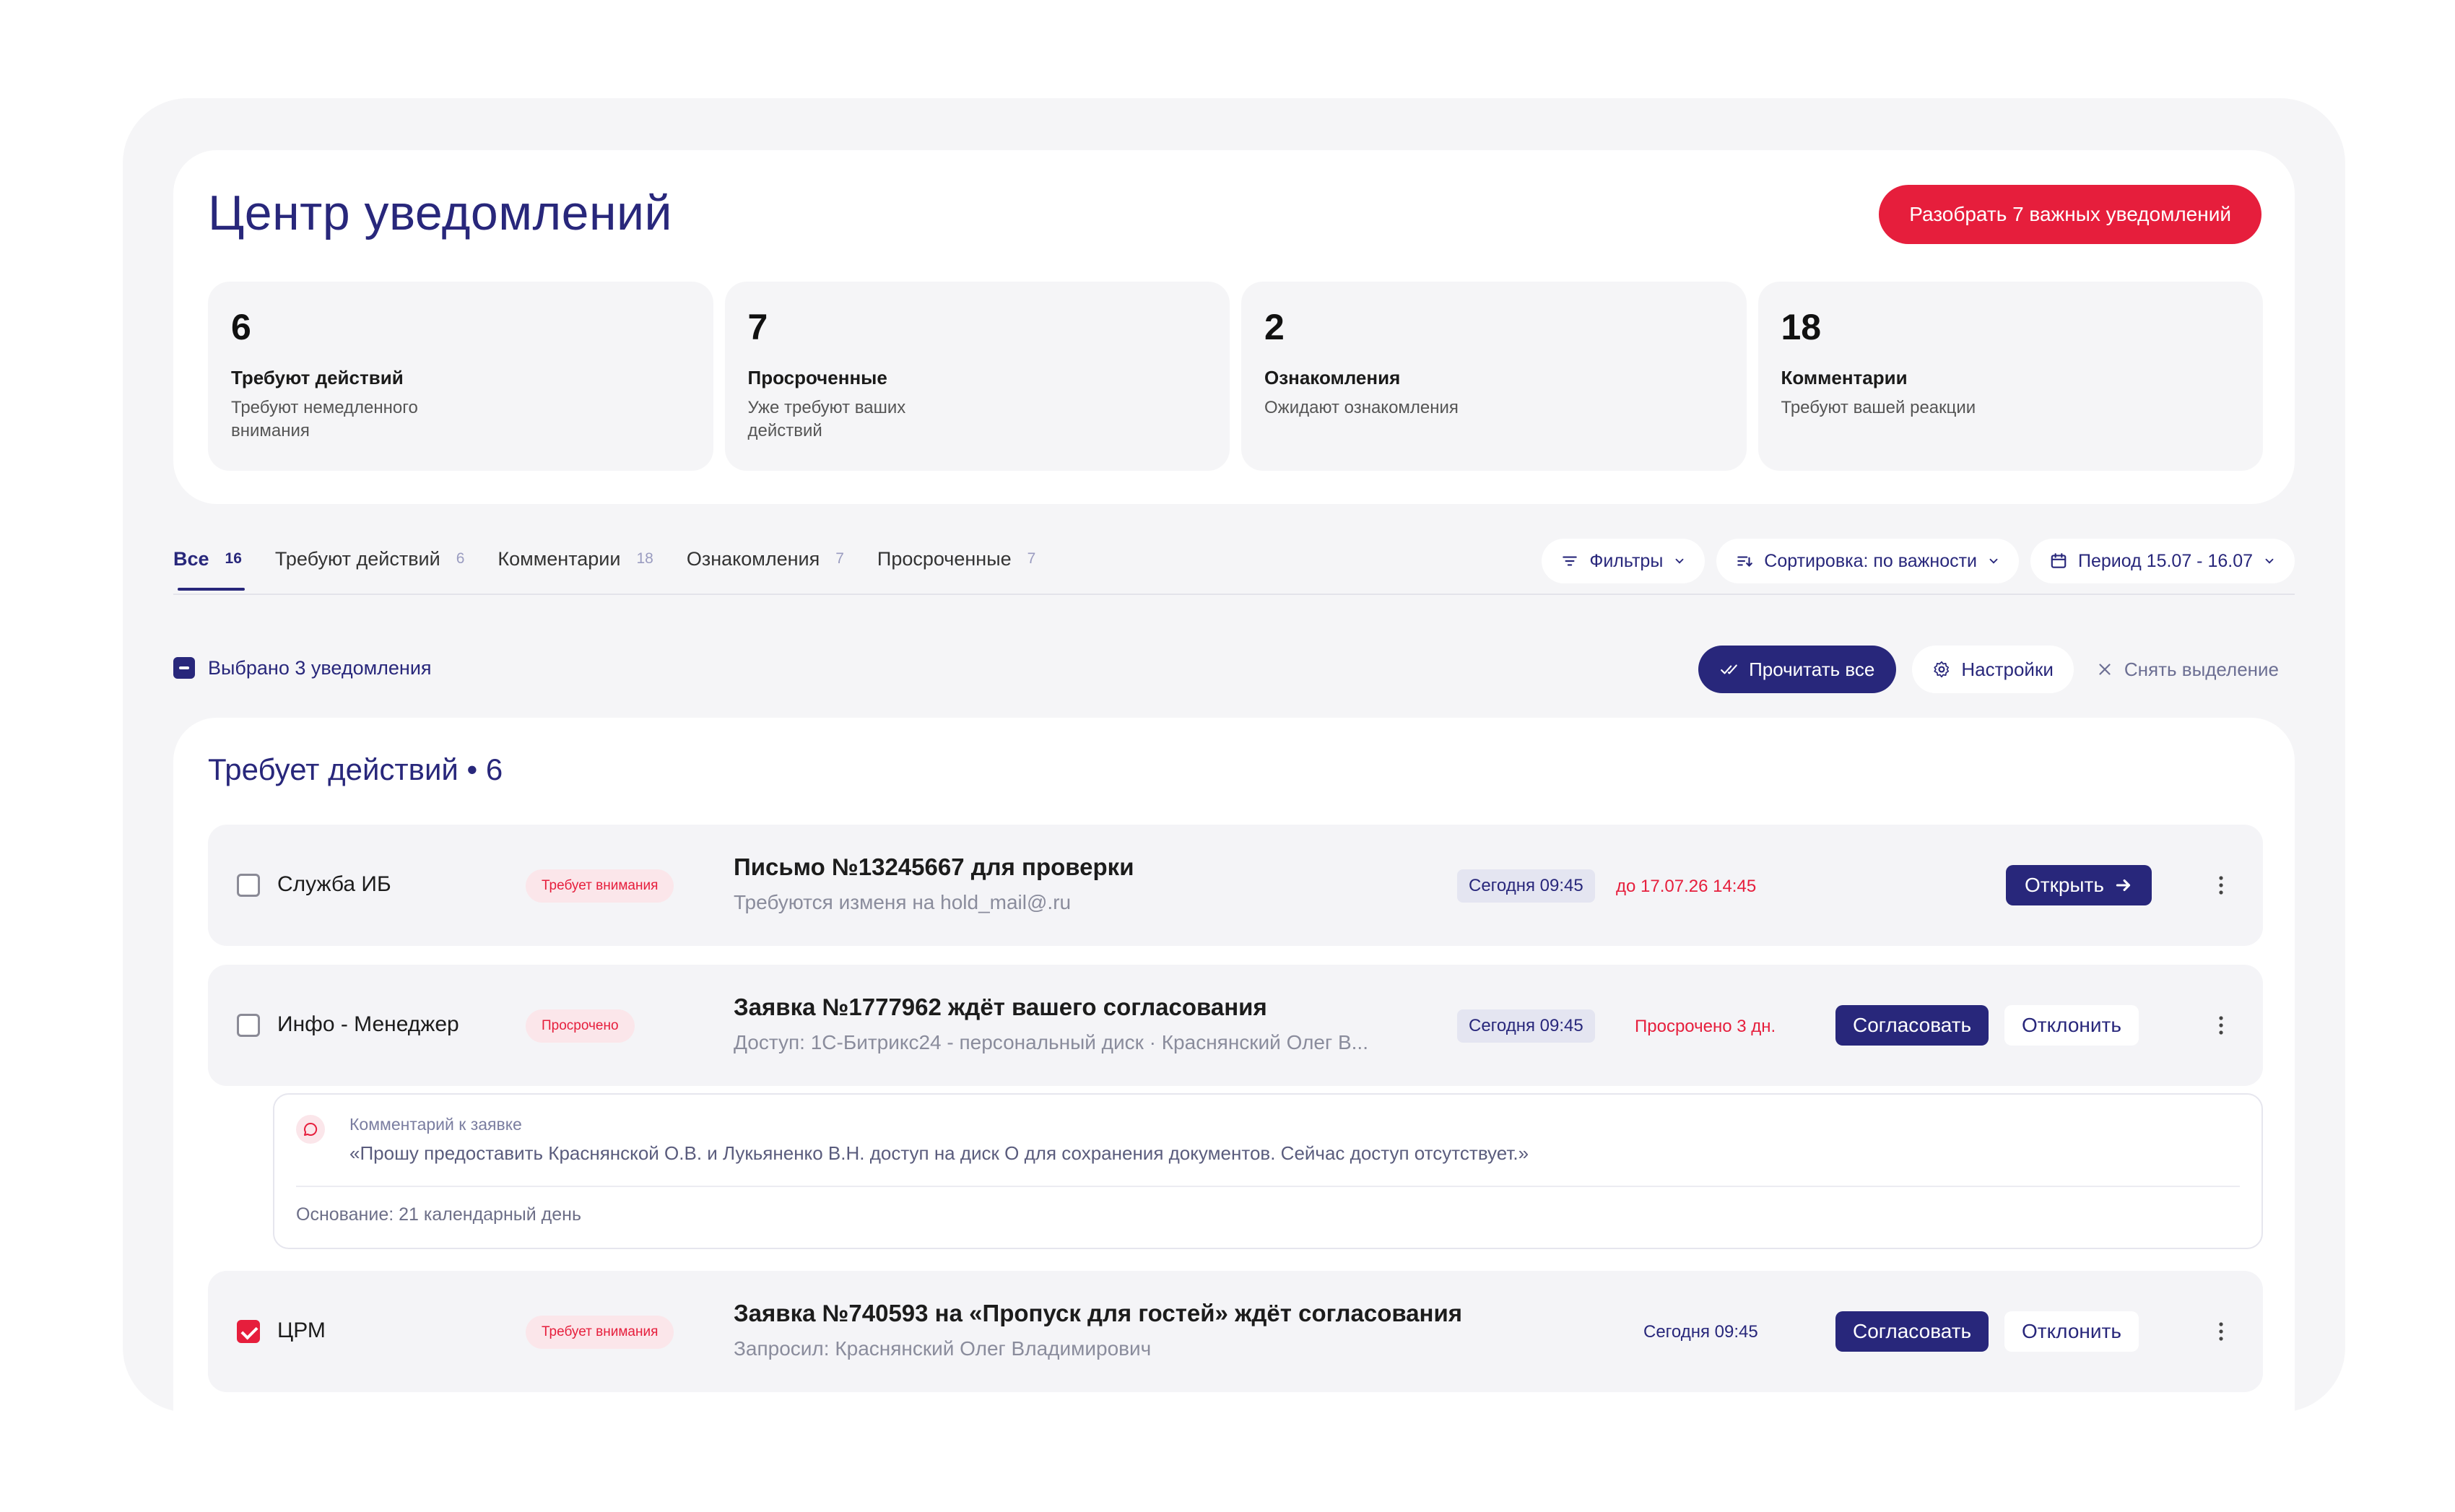 The height and width of the screenshot is (1512, 2455). Describe the element at coordinates (2105, 669) in the screenshot. I see `close-icon` at that location.